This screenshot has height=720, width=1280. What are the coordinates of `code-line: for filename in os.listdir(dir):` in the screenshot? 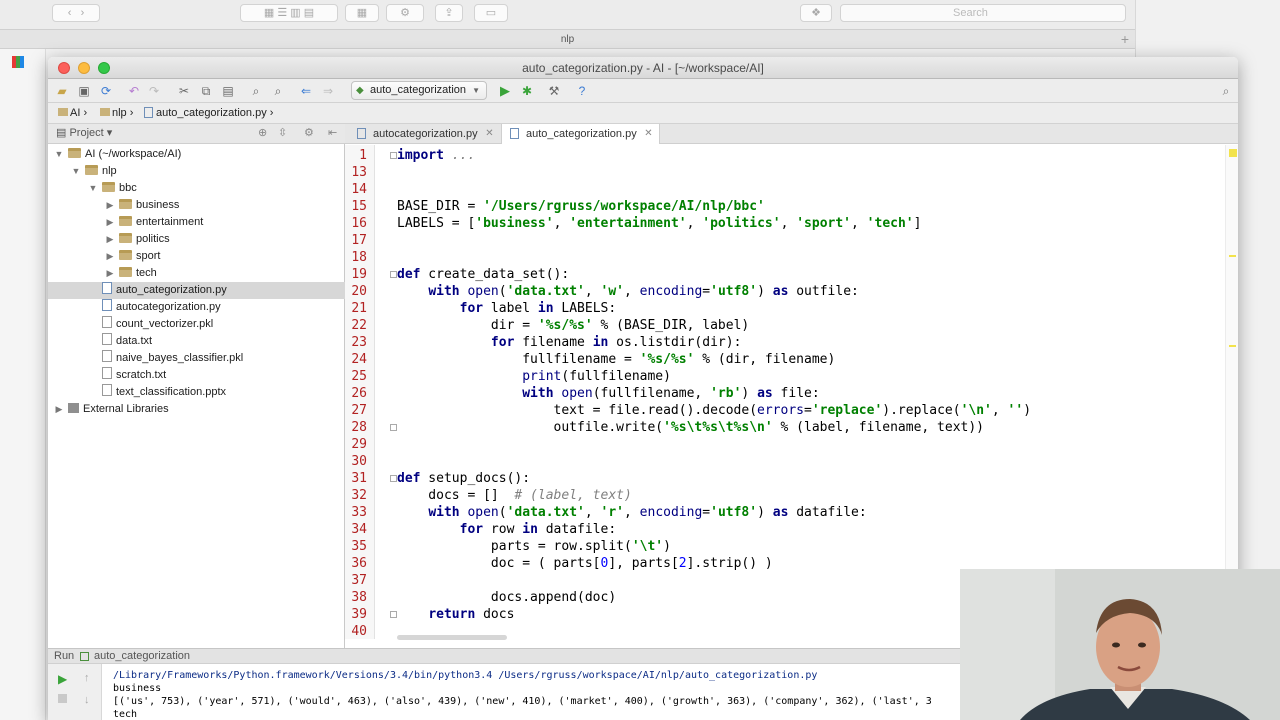 It's located at (569, 342).